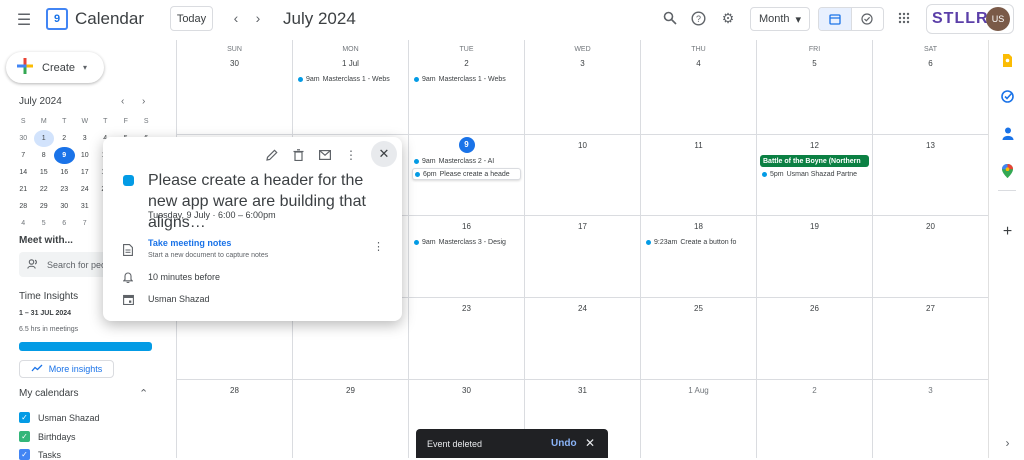  Describe the element at coordinates (85, 172) in the screenshot. I see `mini-day: 17` at that location.